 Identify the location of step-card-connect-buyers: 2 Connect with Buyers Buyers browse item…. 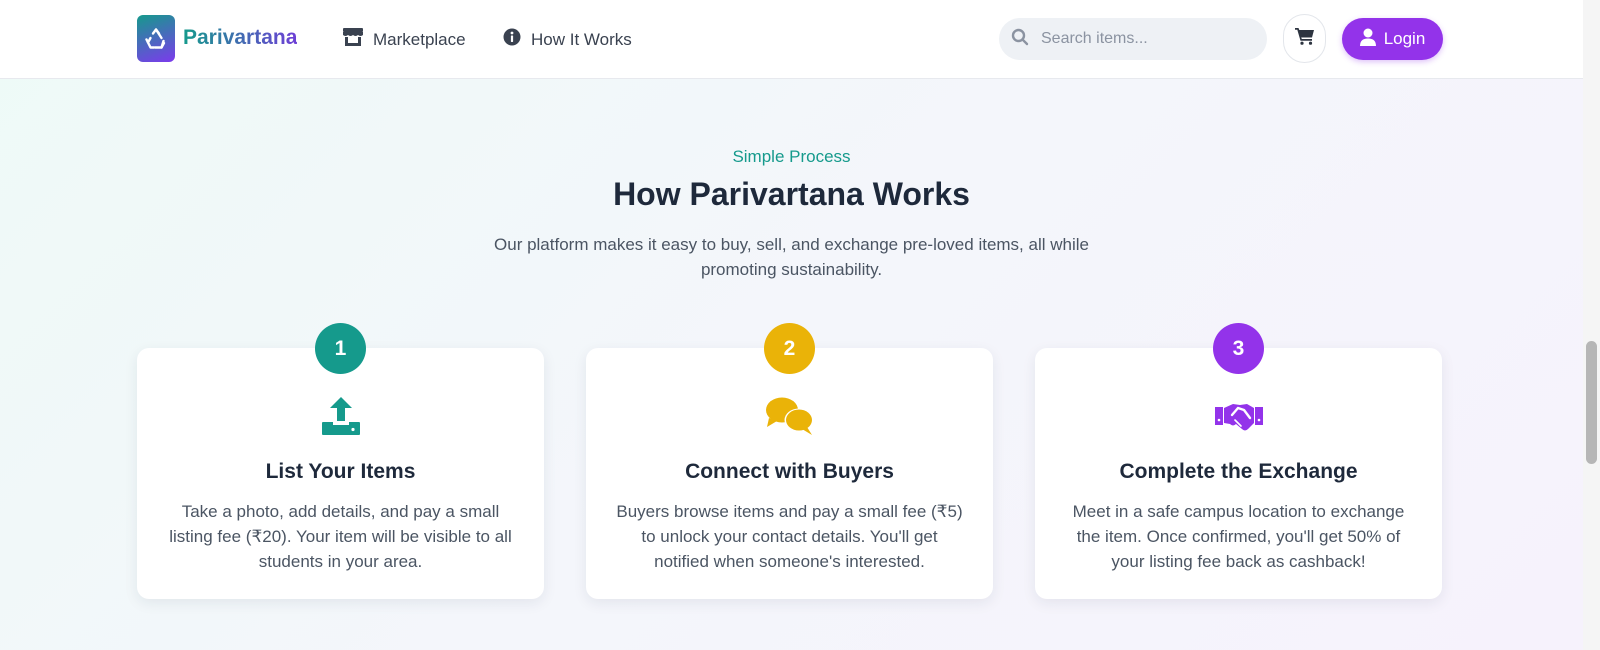
(789, 461).